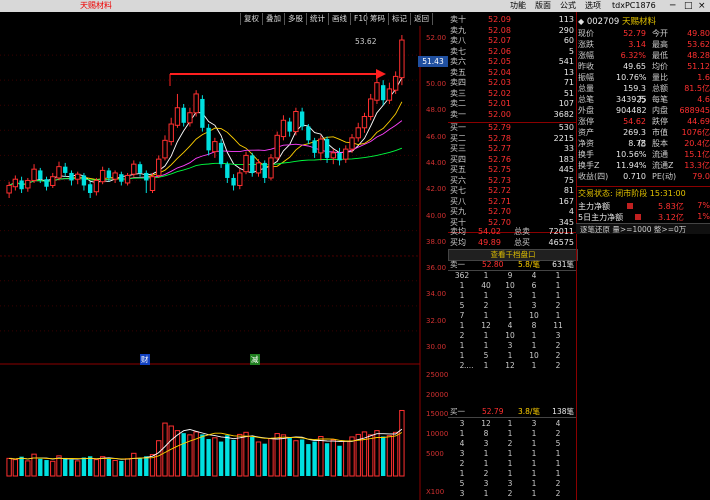 The height and width of the screenshot is (500, 710). I want to click on level-price: 52.00, so click(499, 114).